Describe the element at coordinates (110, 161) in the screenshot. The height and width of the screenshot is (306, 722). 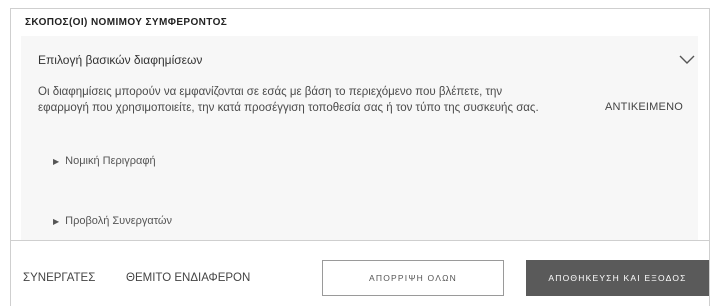
I see `legal-description-label: Νομική Περιγραφή` at that location.